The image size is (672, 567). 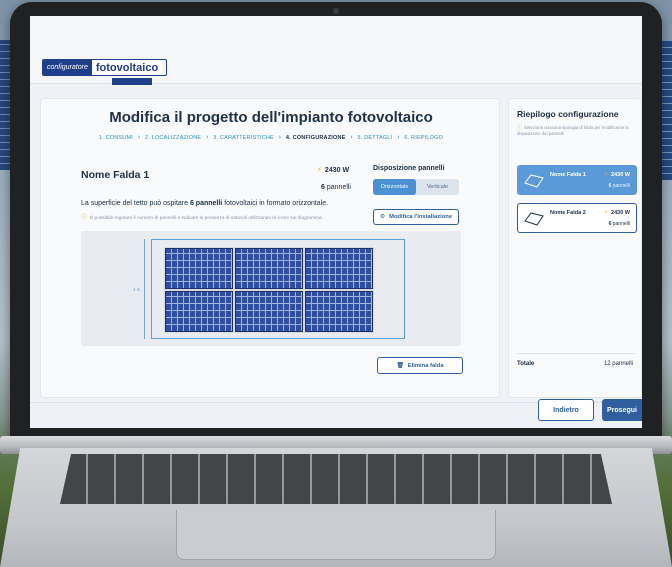 I want to click on logo: configuratore fotovoltaico, so click(x=104, y=74).